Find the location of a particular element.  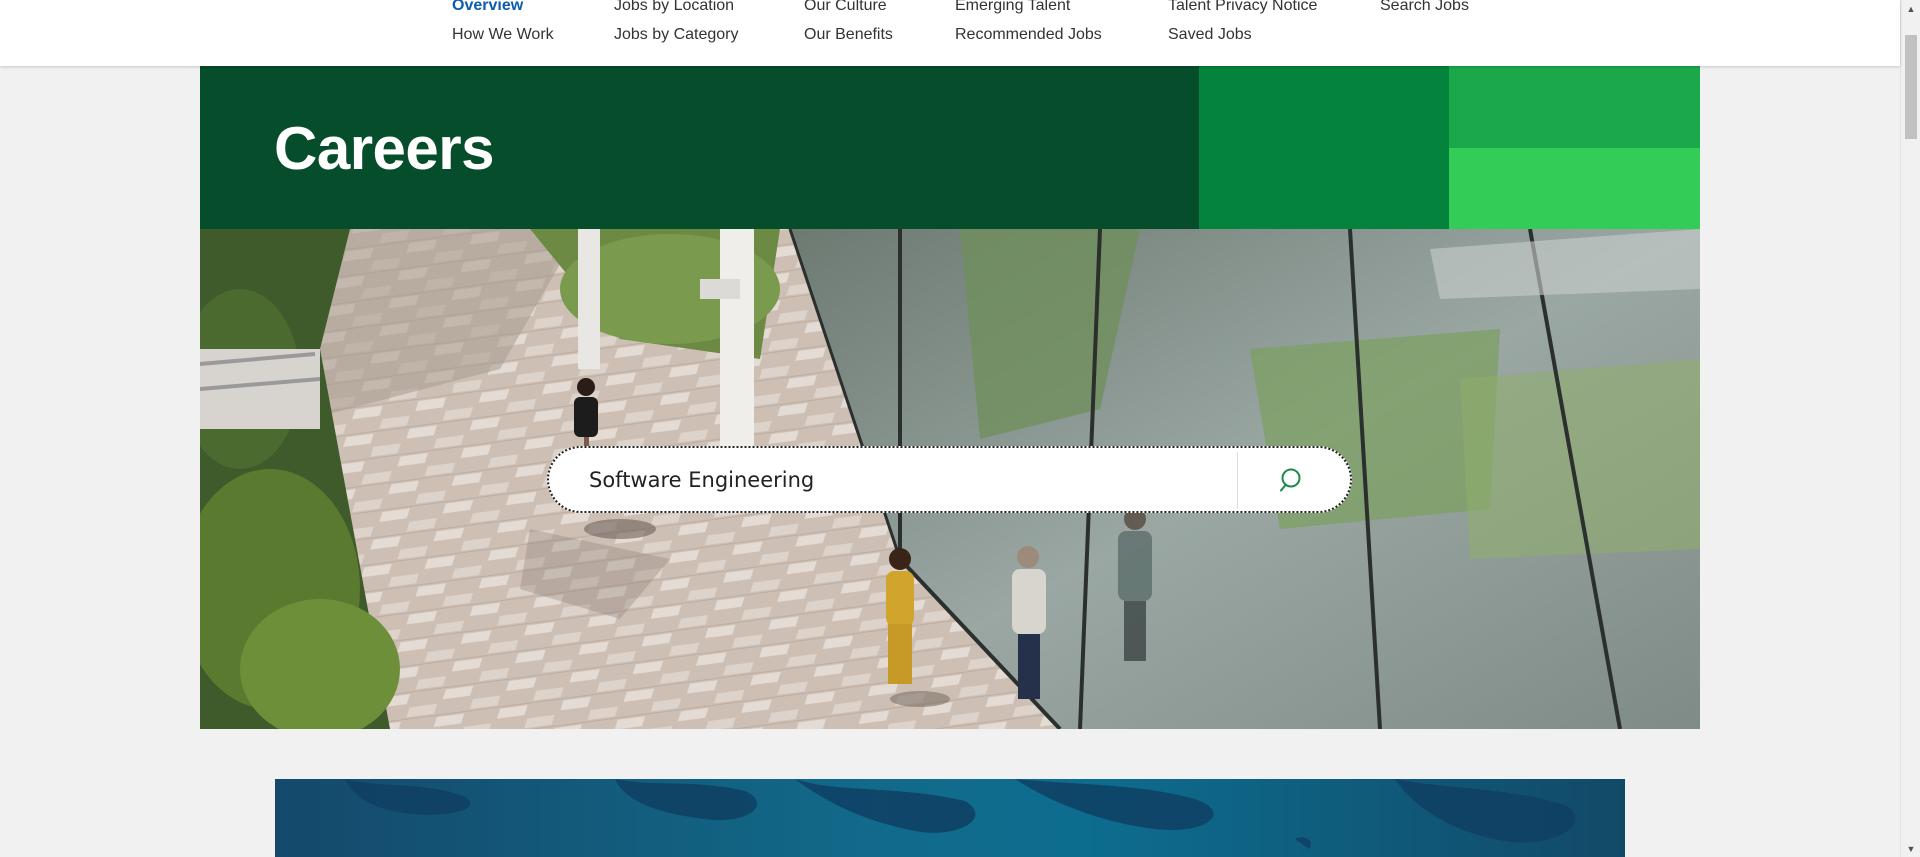

nav-saved-jobs: Saved Jobs is located at coordinates (1210, 35).